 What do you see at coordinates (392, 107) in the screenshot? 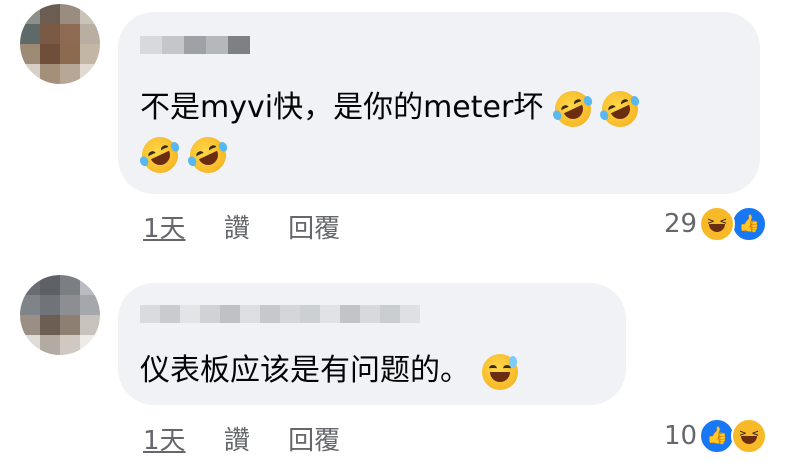
I see `comment-text: 不是myvi快，是你的meter坏` at bounding box center [392, 107].